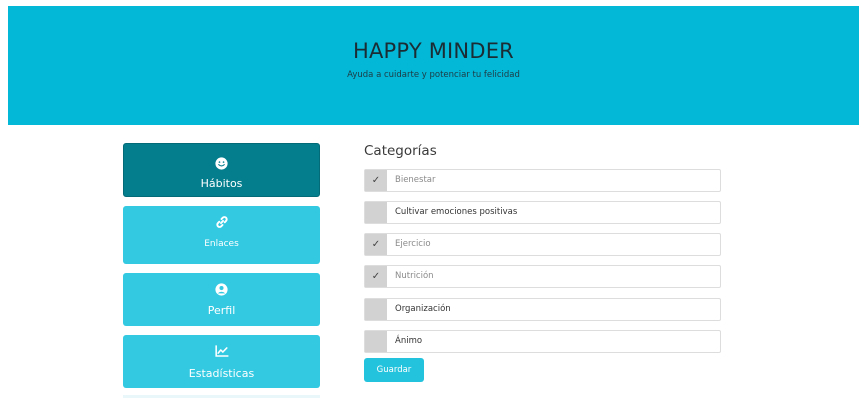  I want to click on link-icon, so click(221, 222).